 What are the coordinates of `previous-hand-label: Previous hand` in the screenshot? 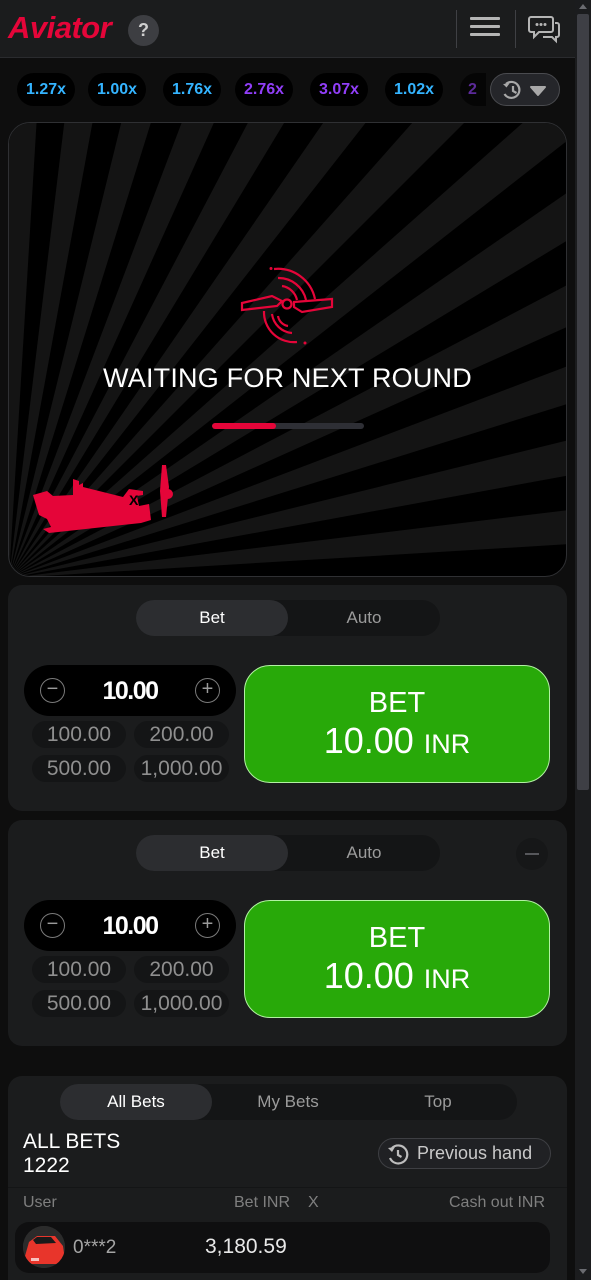 It's located at (475, 1153).